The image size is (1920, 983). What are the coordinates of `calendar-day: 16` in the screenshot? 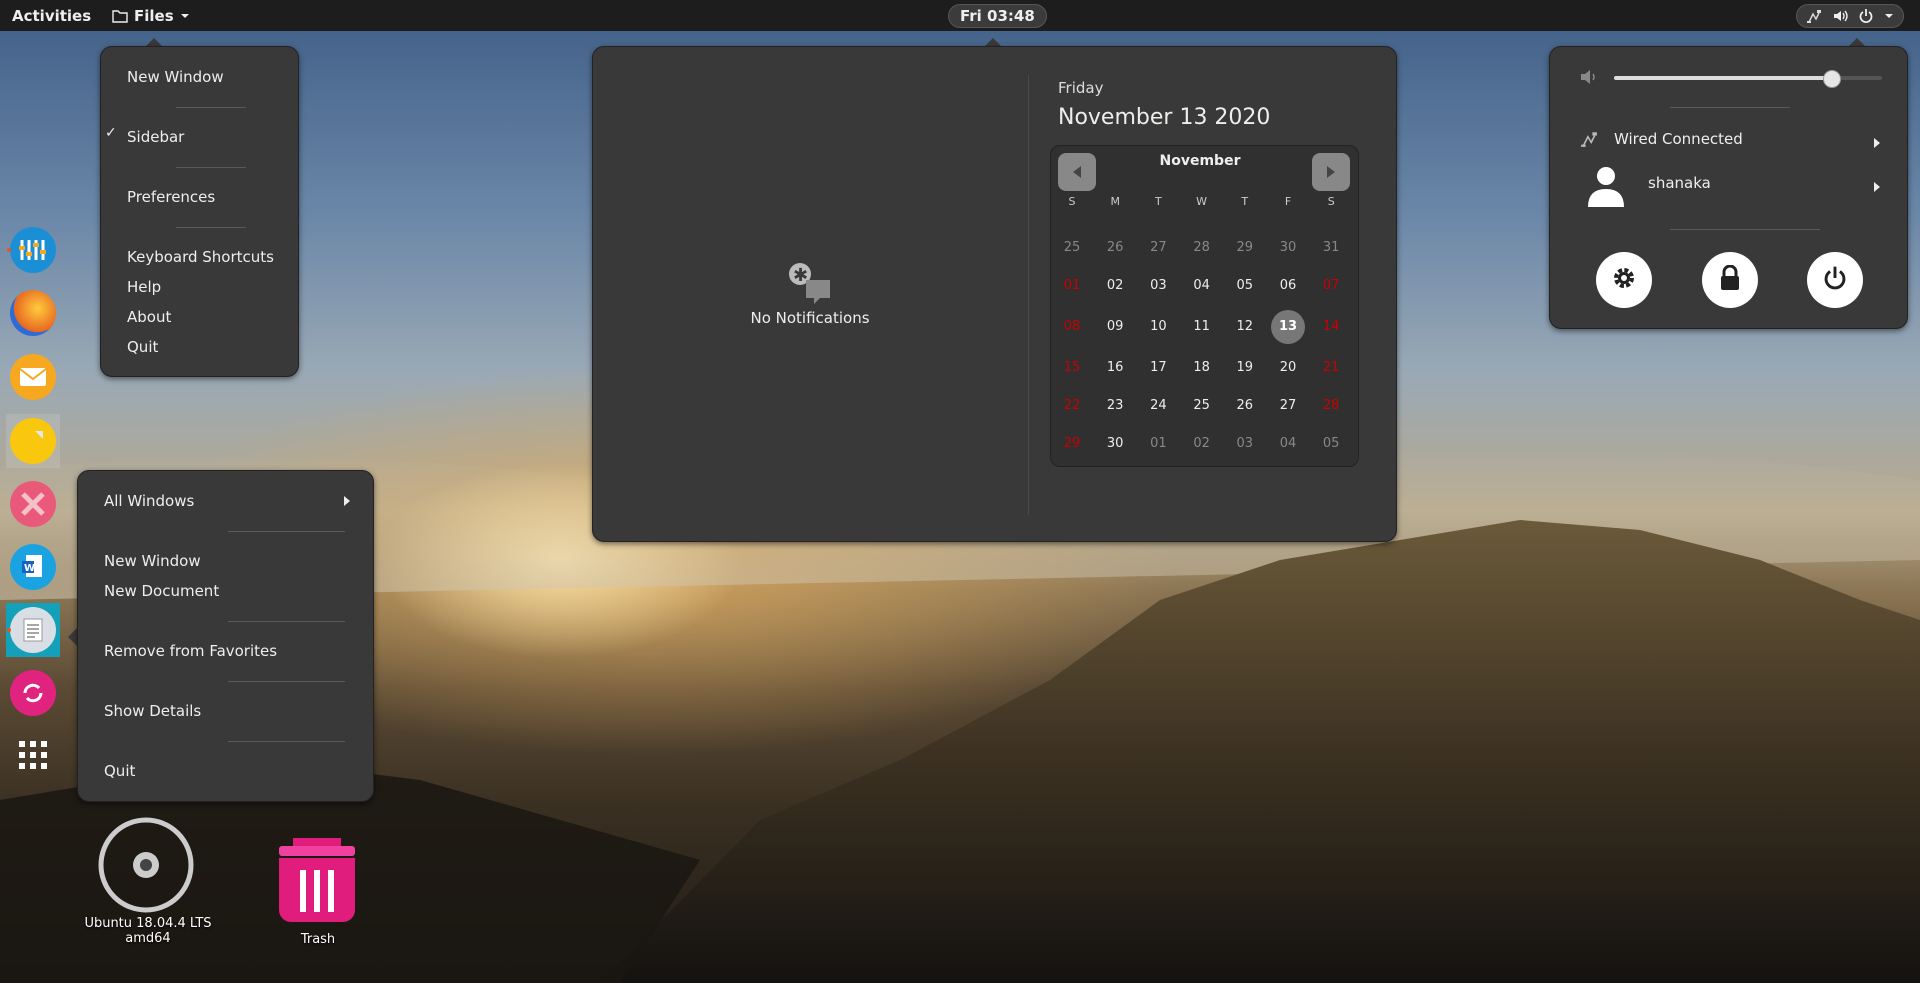 It's located at (1115, 368).